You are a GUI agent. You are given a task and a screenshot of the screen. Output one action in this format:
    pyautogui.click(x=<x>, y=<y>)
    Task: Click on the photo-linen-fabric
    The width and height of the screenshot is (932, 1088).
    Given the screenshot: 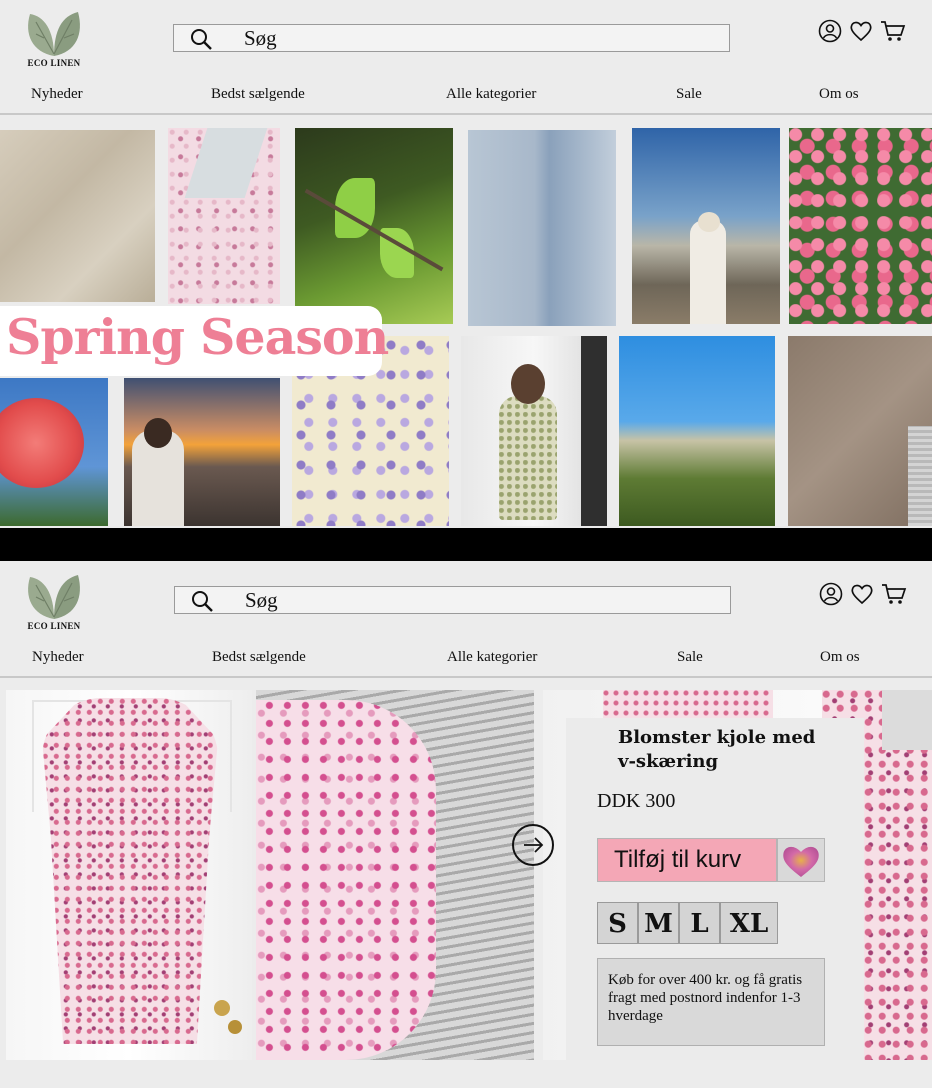 What is the action you would take?
    pyautogui.click(x=77, y=216)
    